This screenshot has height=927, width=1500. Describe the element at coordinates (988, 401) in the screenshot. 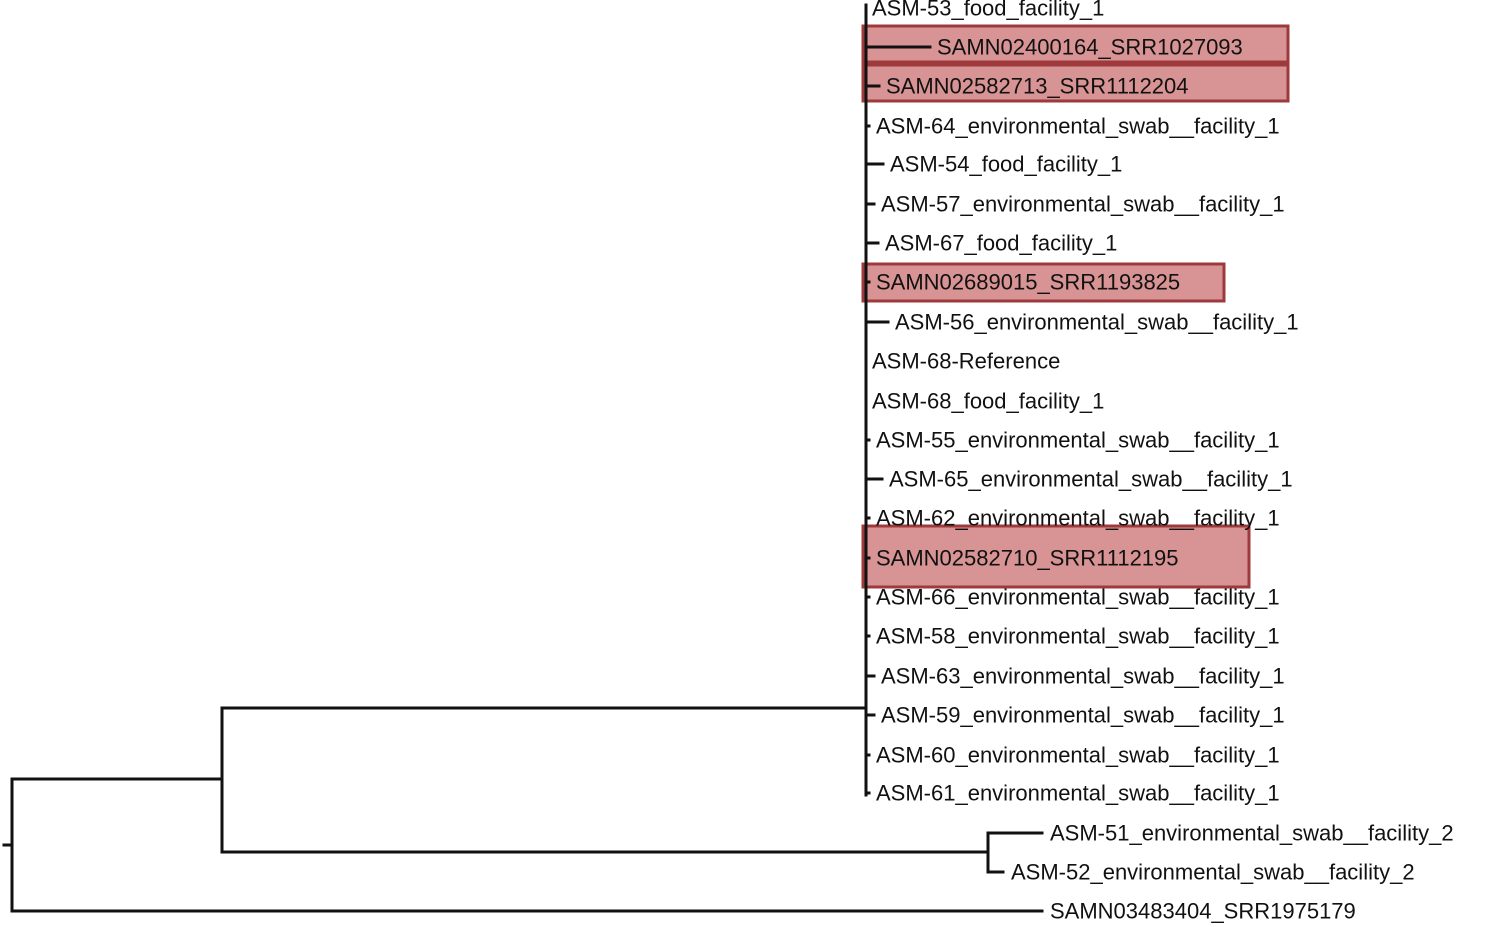

I see `tip-label: ASM-68_food_facility_1` at that location.